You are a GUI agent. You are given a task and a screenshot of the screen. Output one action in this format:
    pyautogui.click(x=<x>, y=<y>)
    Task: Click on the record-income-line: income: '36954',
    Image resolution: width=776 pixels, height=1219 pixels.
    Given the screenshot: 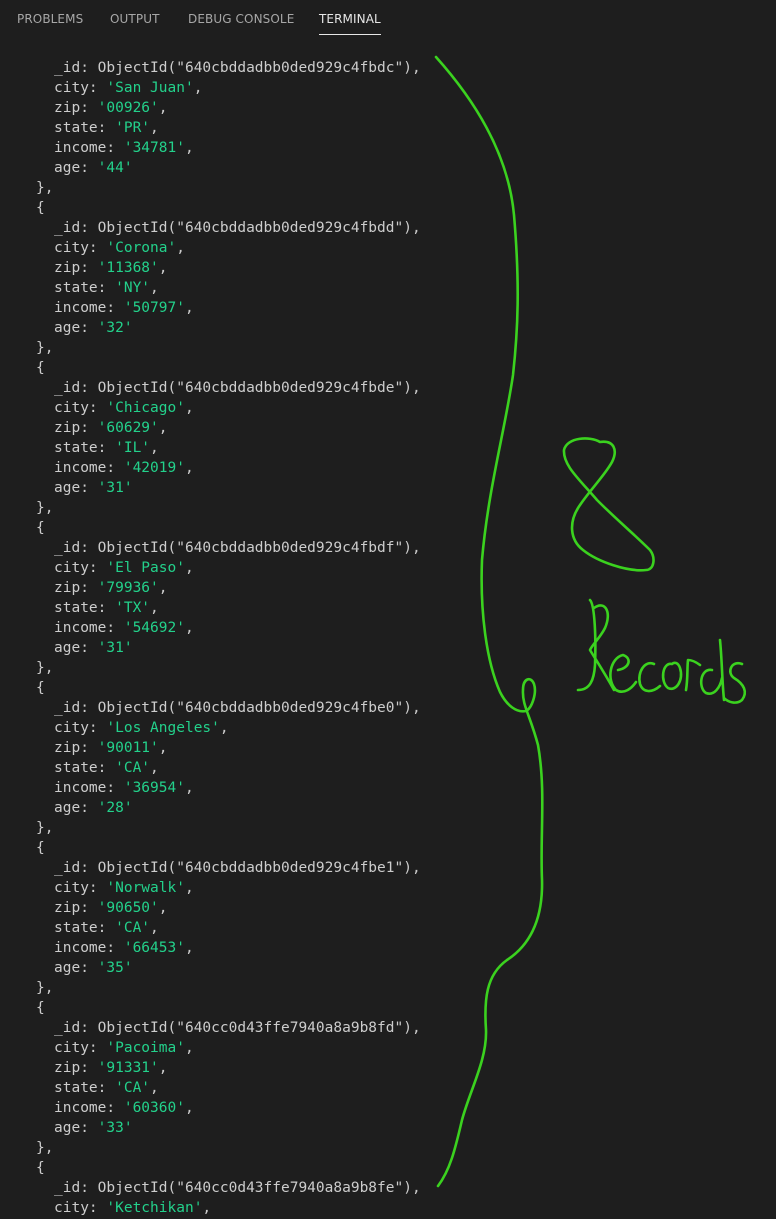 What is the action you would take?
    pyautogui.click(x=388, y=788)
    